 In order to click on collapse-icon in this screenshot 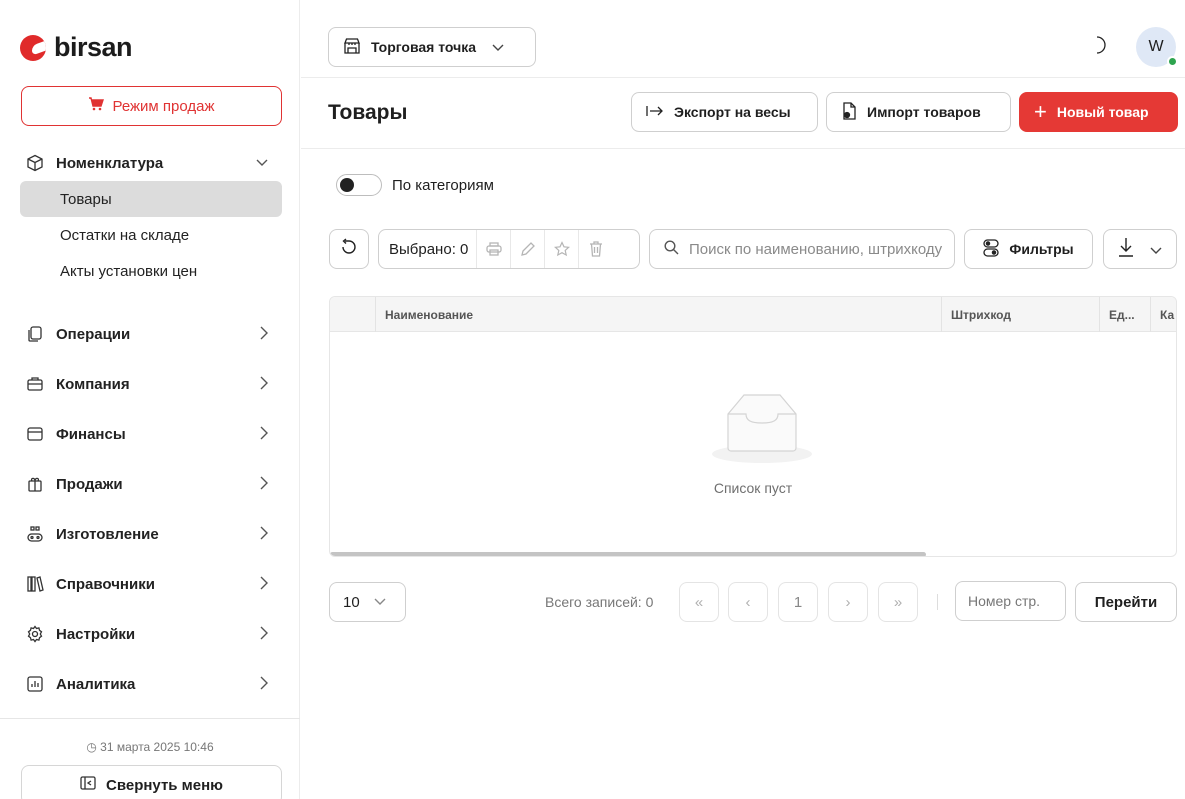, I will do `click(88, 785)`.